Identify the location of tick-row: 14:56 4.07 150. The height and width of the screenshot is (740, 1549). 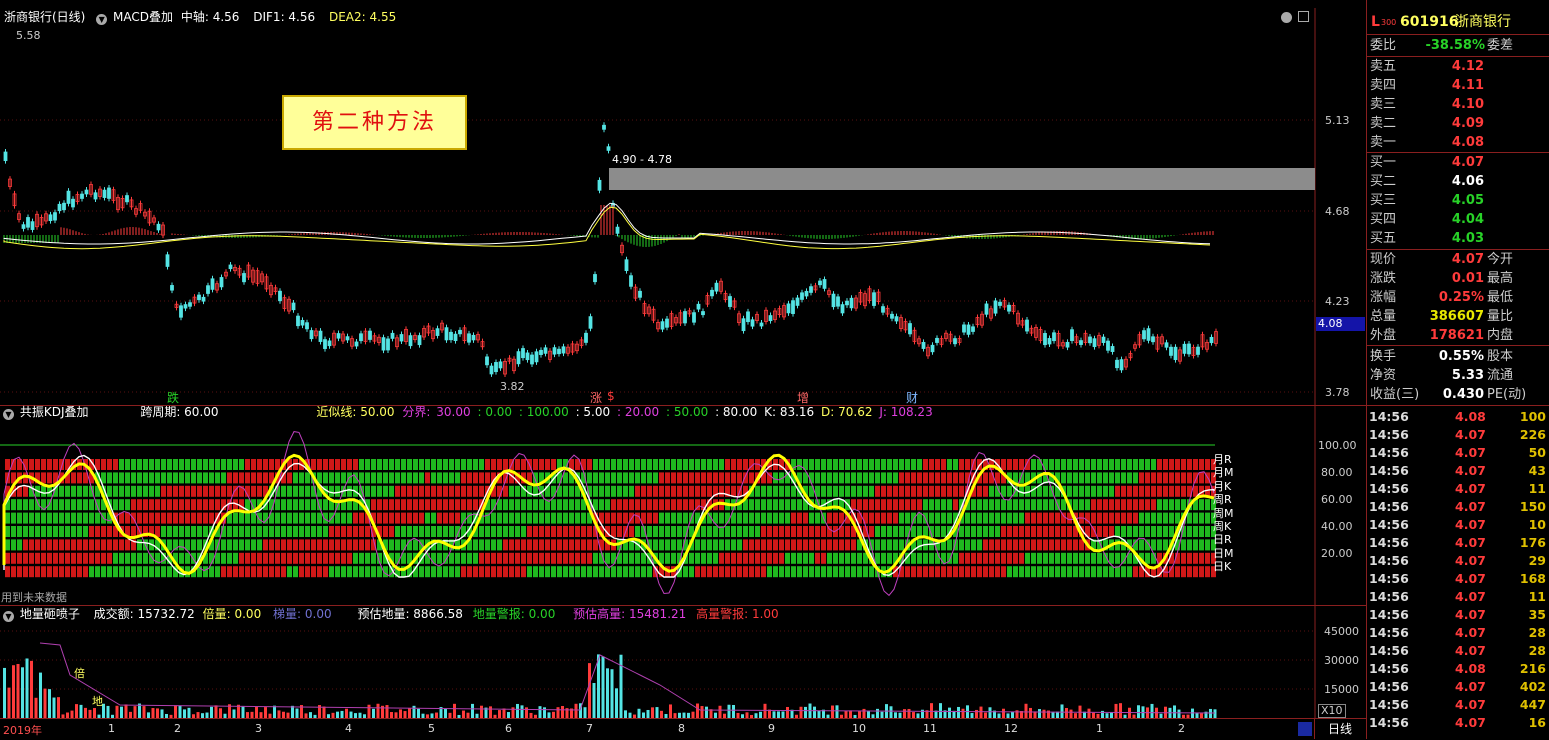
(1458, 507).